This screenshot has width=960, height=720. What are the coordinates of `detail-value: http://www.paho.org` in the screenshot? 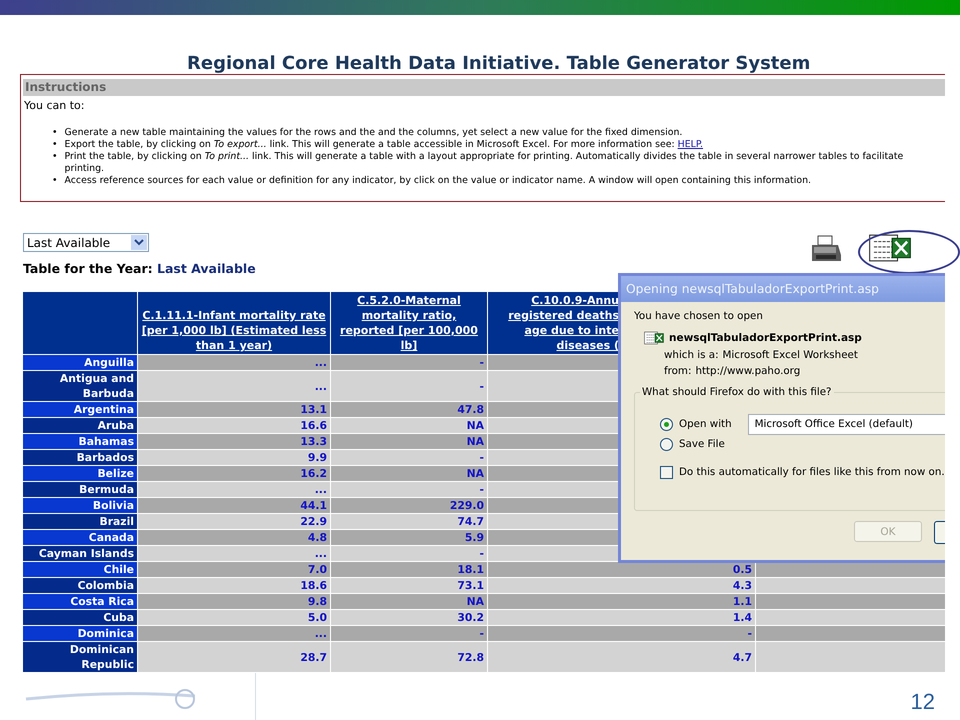 It's located at (747, 371).